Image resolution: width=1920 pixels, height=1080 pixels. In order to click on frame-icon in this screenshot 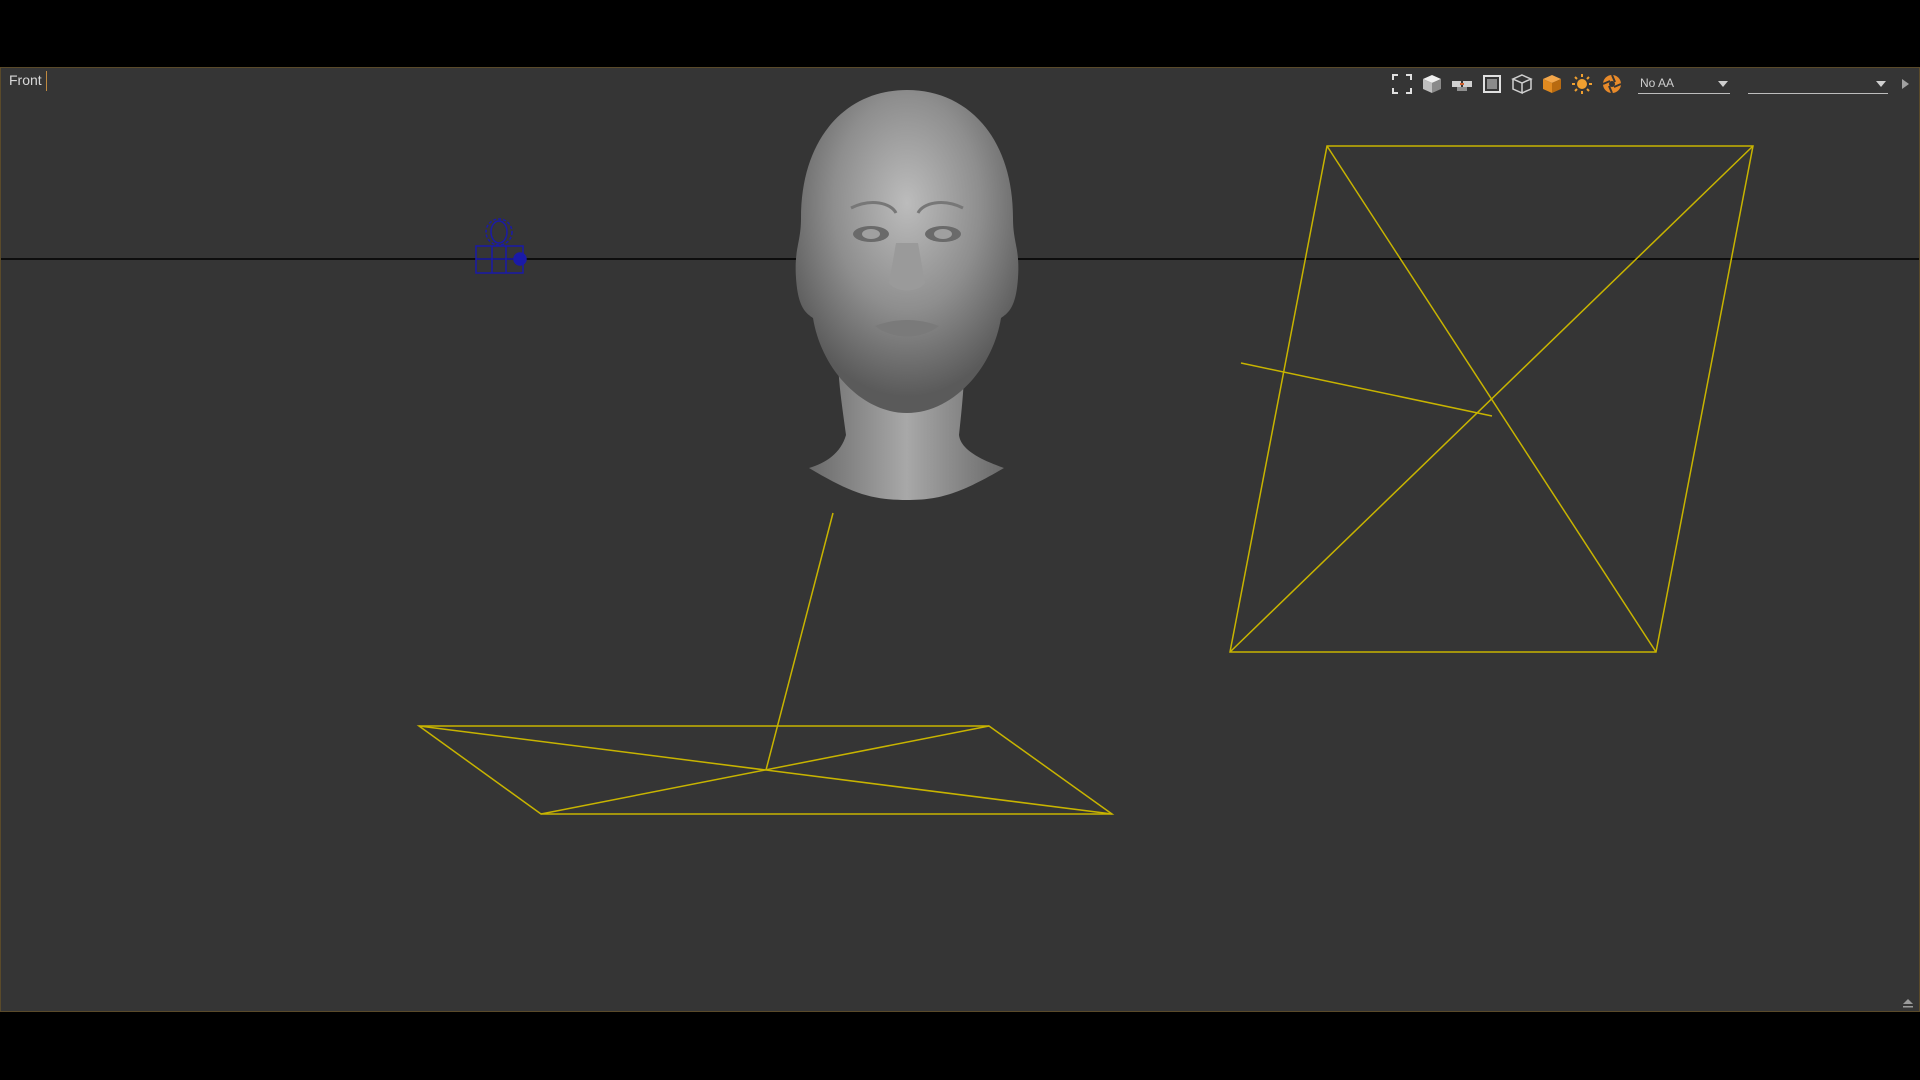, I will do `click(1492, 84)`.